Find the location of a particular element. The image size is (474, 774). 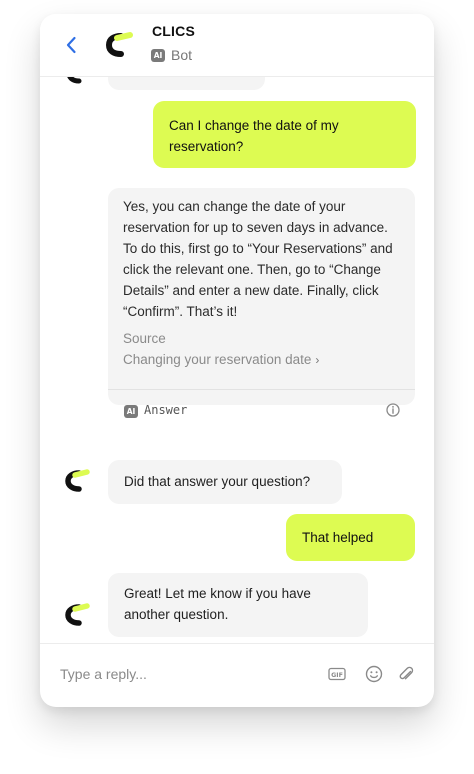

chevron-right-icon: › is located at coordinates (317, 360).